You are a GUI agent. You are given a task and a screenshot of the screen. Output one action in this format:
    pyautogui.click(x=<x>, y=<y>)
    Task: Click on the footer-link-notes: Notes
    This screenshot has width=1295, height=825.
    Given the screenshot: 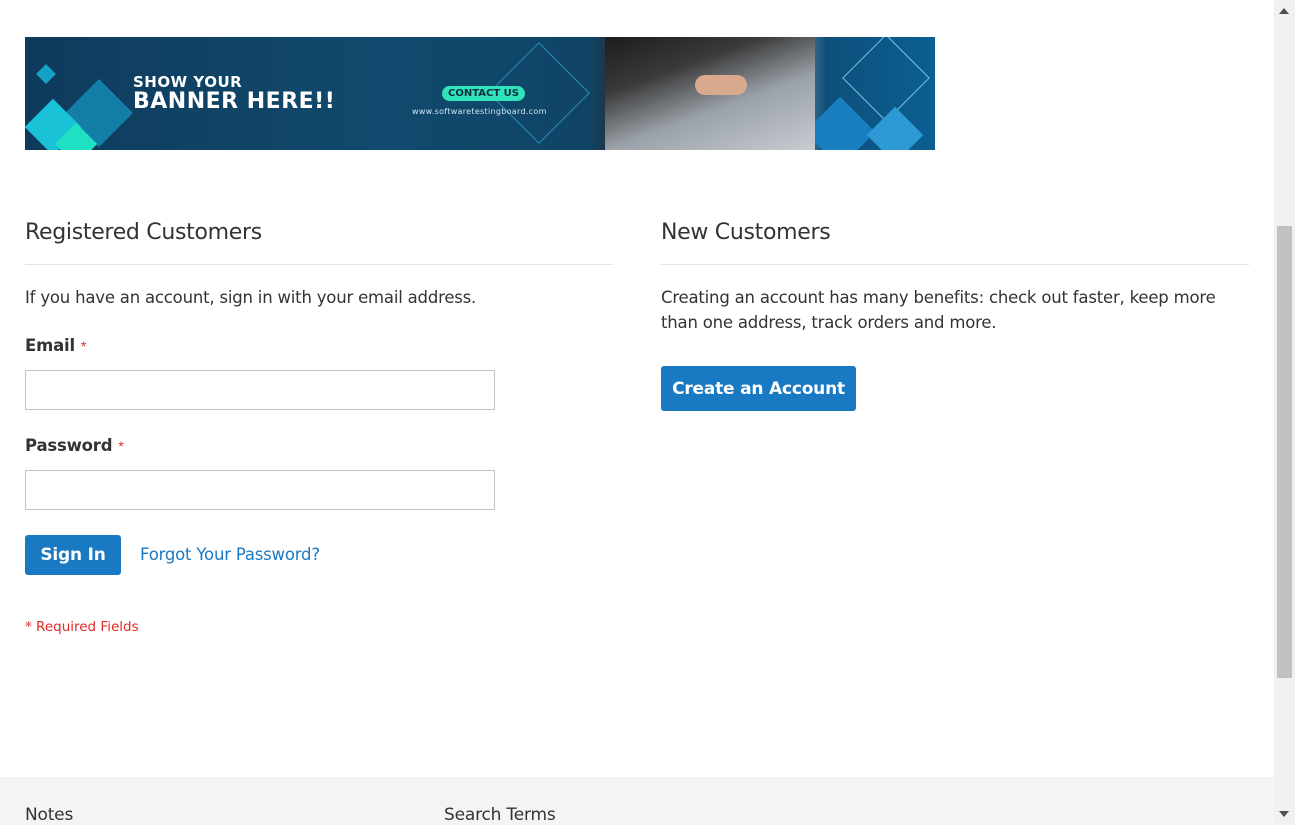 What is the action you would take?
    pyautogui.click(x=49, y=815)
    